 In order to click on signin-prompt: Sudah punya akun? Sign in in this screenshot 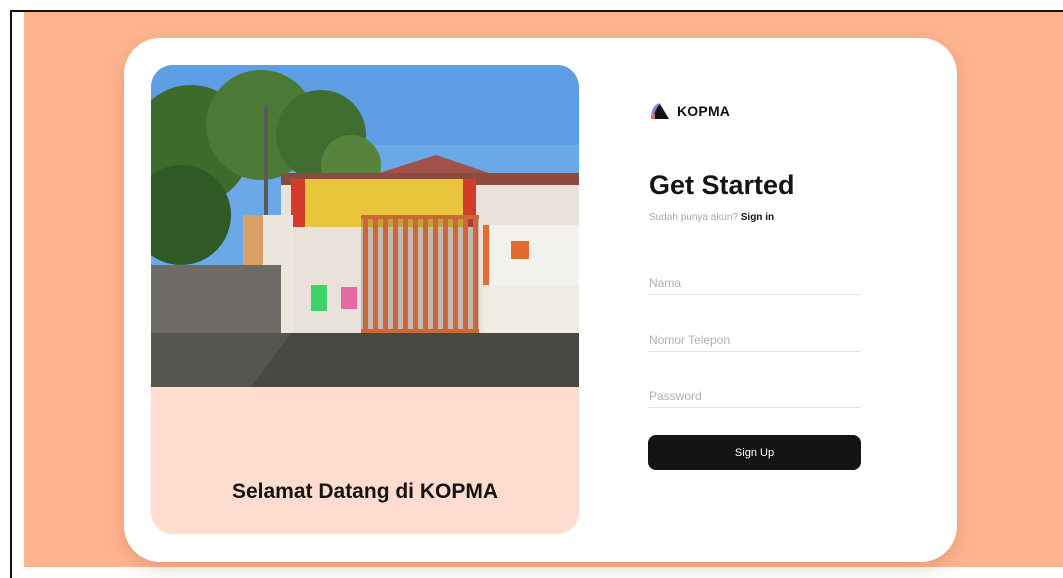, I will do `click(711, 217)`.